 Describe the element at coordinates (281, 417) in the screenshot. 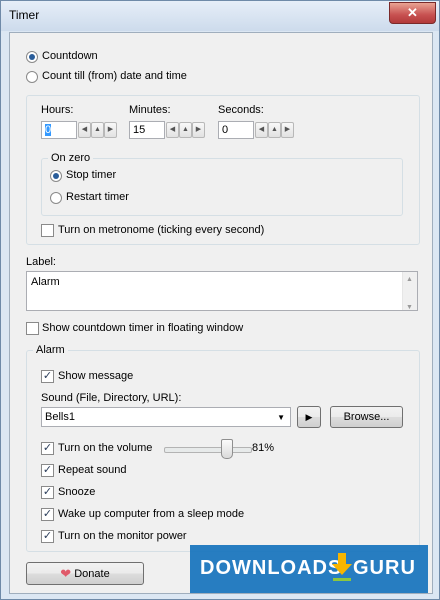

I see `chevron-down-icon: ▼` at that location.